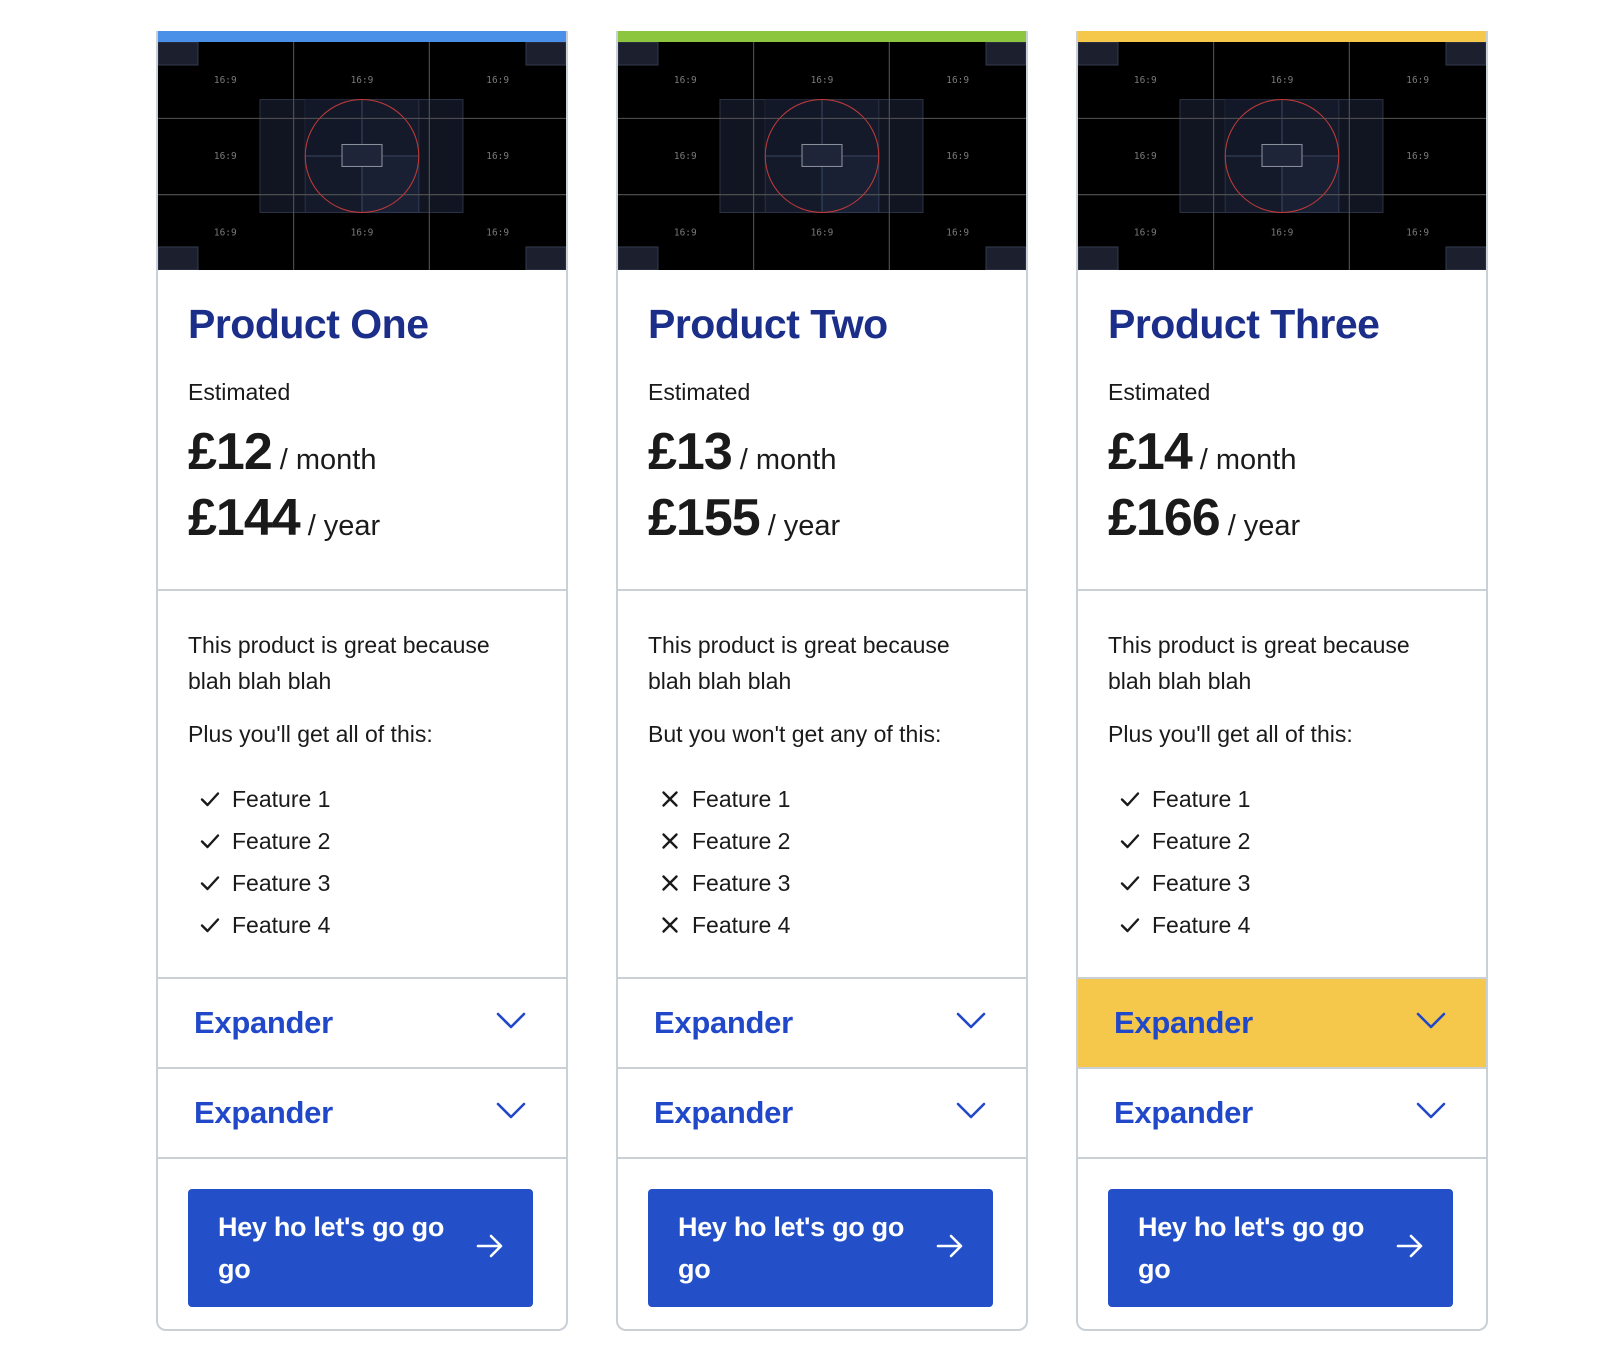 The width and height of the screenshot is (1620, 1352). Describe the element at coordinates (690, 452) in the screenshot. I see `monthly-price: £13` at that location.